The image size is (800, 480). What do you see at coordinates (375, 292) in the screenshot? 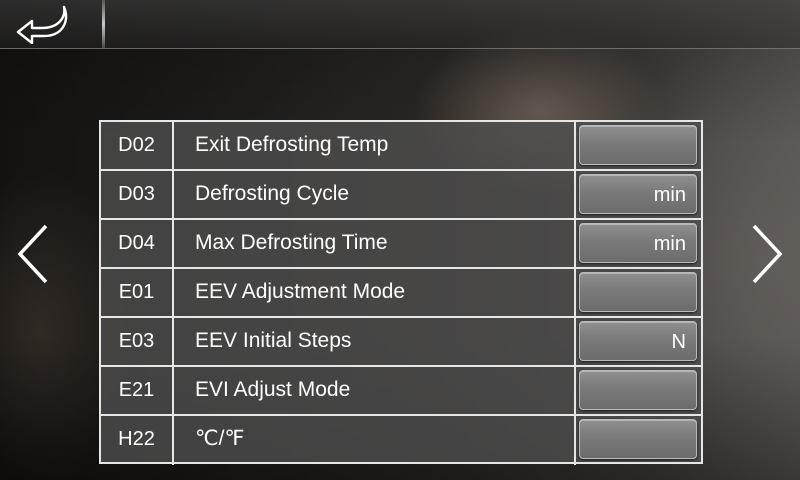
I see `parameter-name: EEV Adjustment Mode` at bounding box center [375, 292].